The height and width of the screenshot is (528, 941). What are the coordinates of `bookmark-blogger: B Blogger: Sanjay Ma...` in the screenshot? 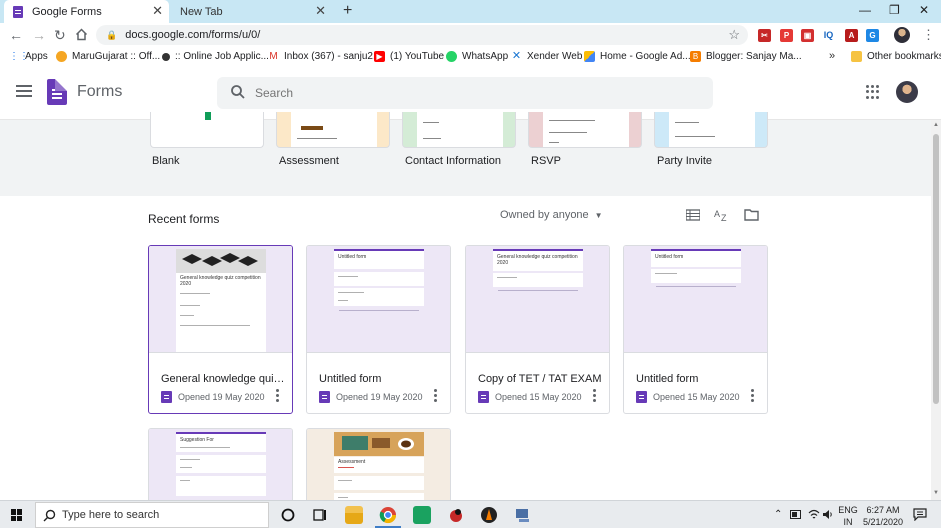 It's located at (746, 56).